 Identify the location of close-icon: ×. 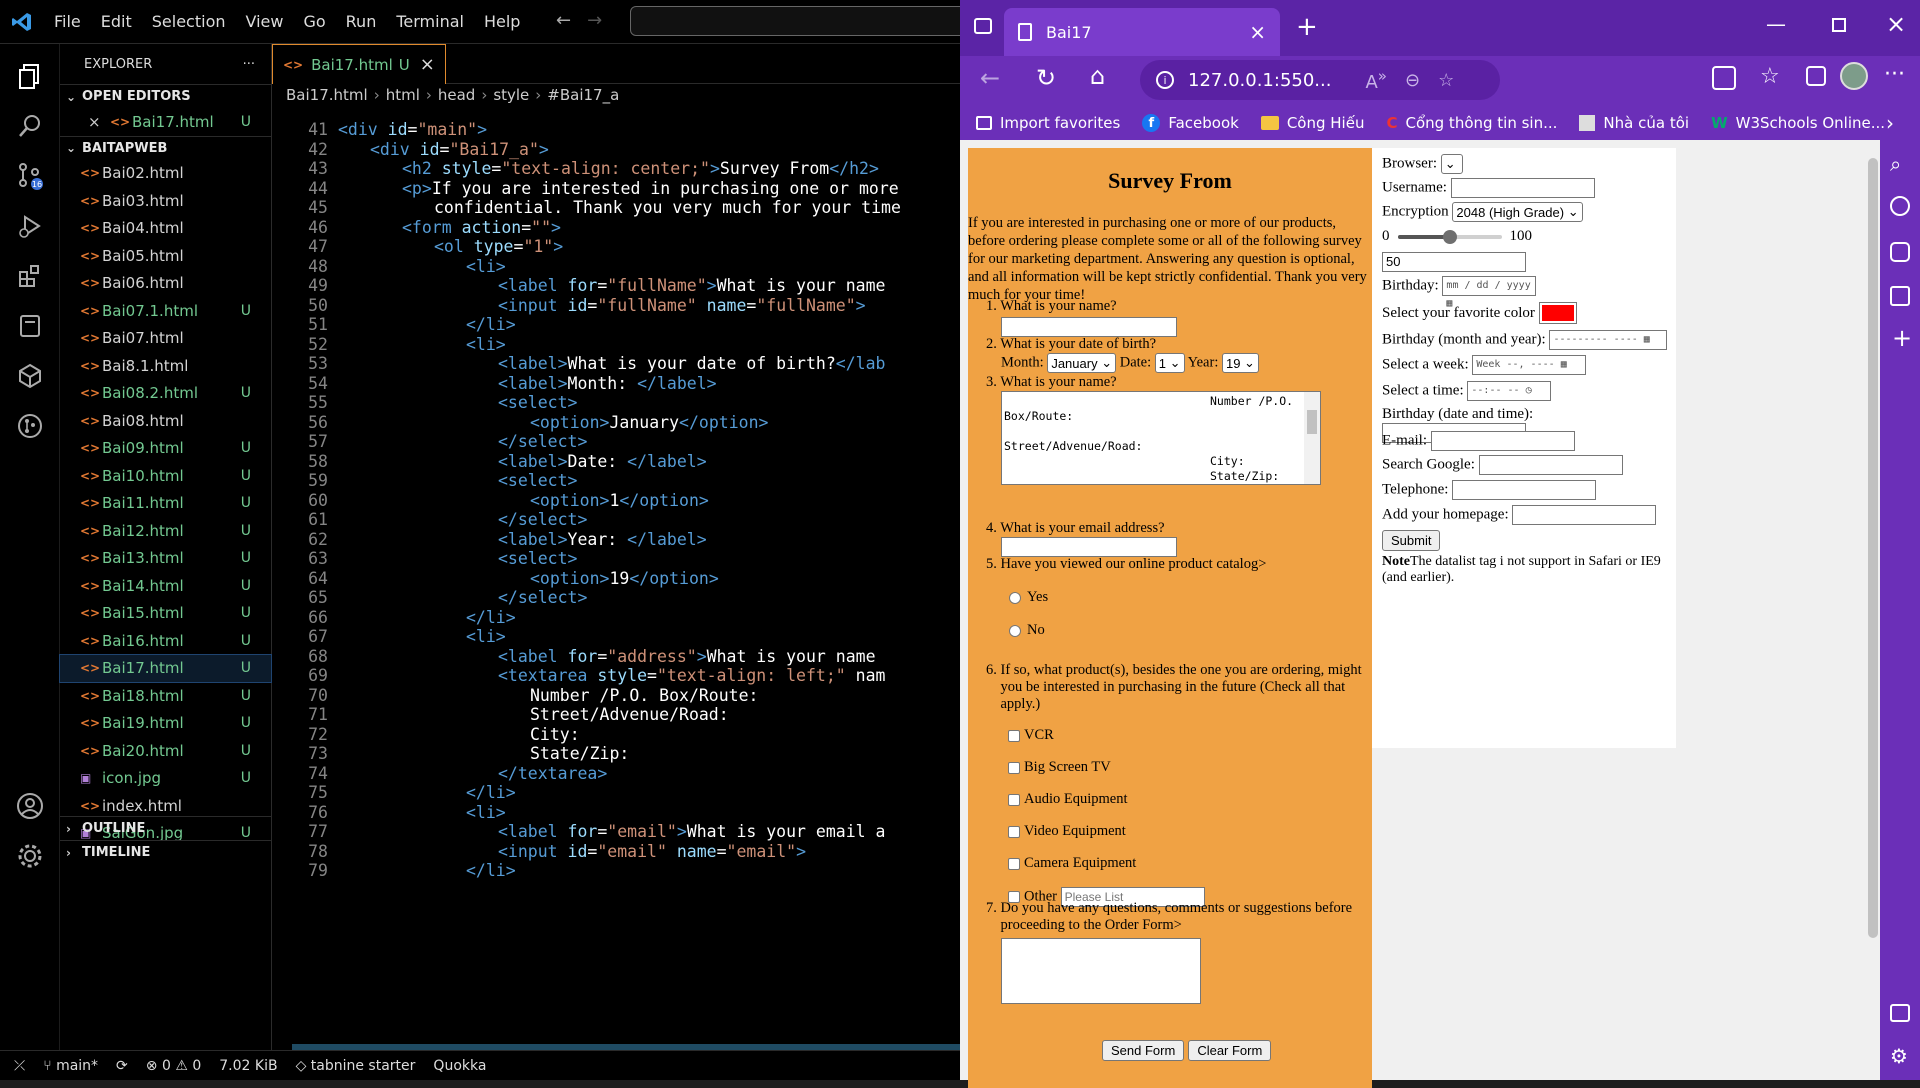
(99, 122).